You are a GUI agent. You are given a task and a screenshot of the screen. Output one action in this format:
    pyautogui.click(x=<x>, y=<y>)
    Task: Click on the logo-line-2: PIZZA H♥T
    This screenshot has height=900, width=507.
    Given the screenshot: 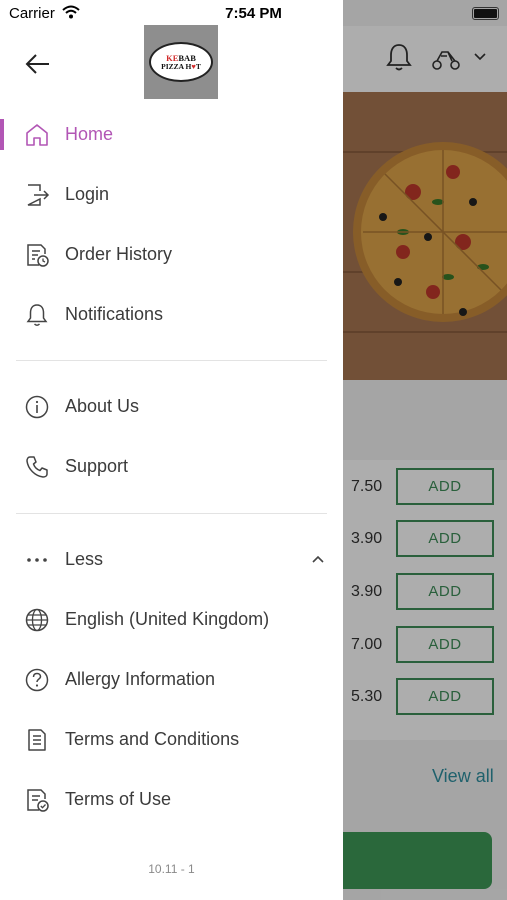 What is the action you would take?
    pyautogui.click(x=181, y=67)
    